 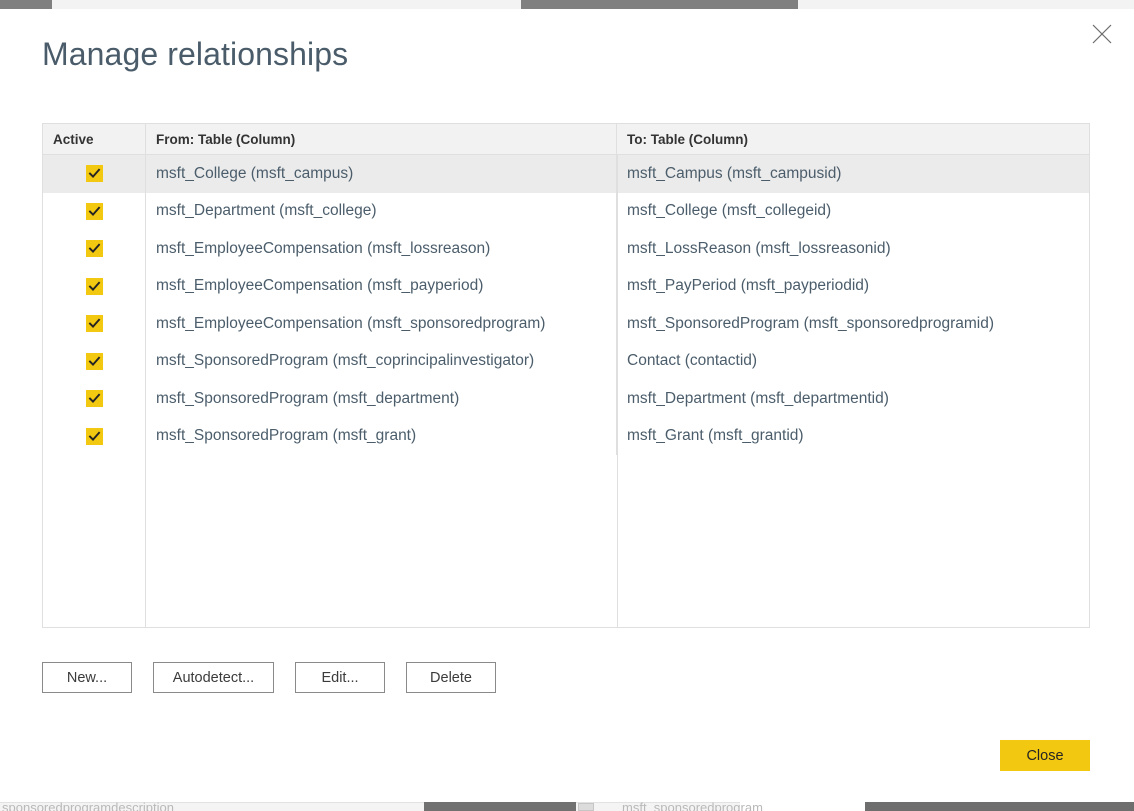 What do you see at coordinates (381, 139) in the screenshot?
I see `column-header-from: From: Table (Column)` at bounding box center [381, 139].